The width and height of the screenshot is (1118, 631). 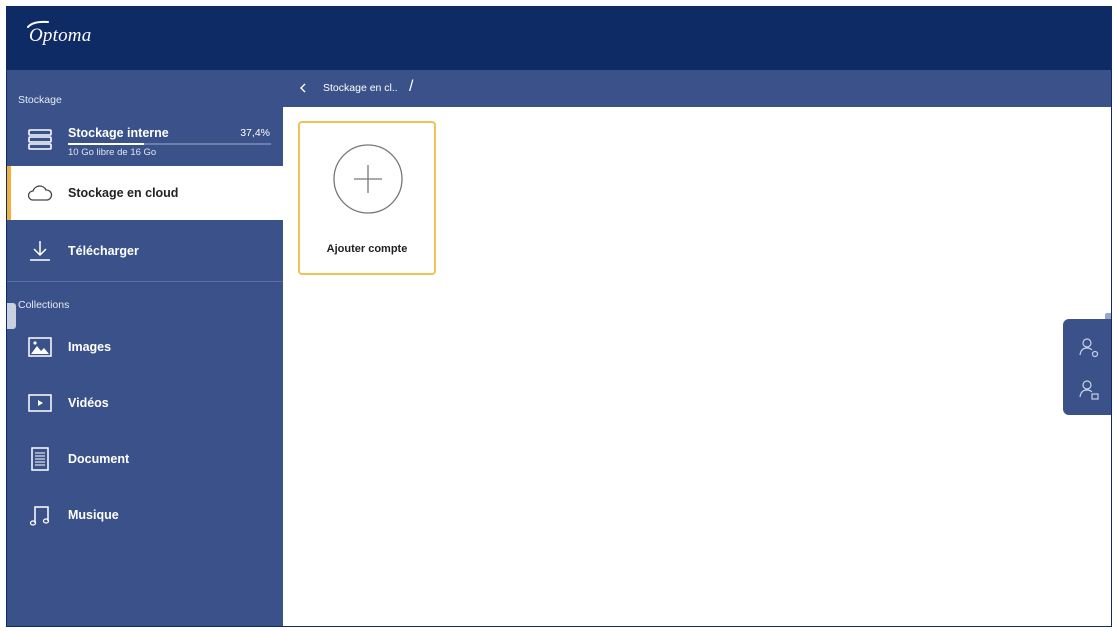 I want to click on internal-storage-title: Stockage interne, so click(x=118, y=133).